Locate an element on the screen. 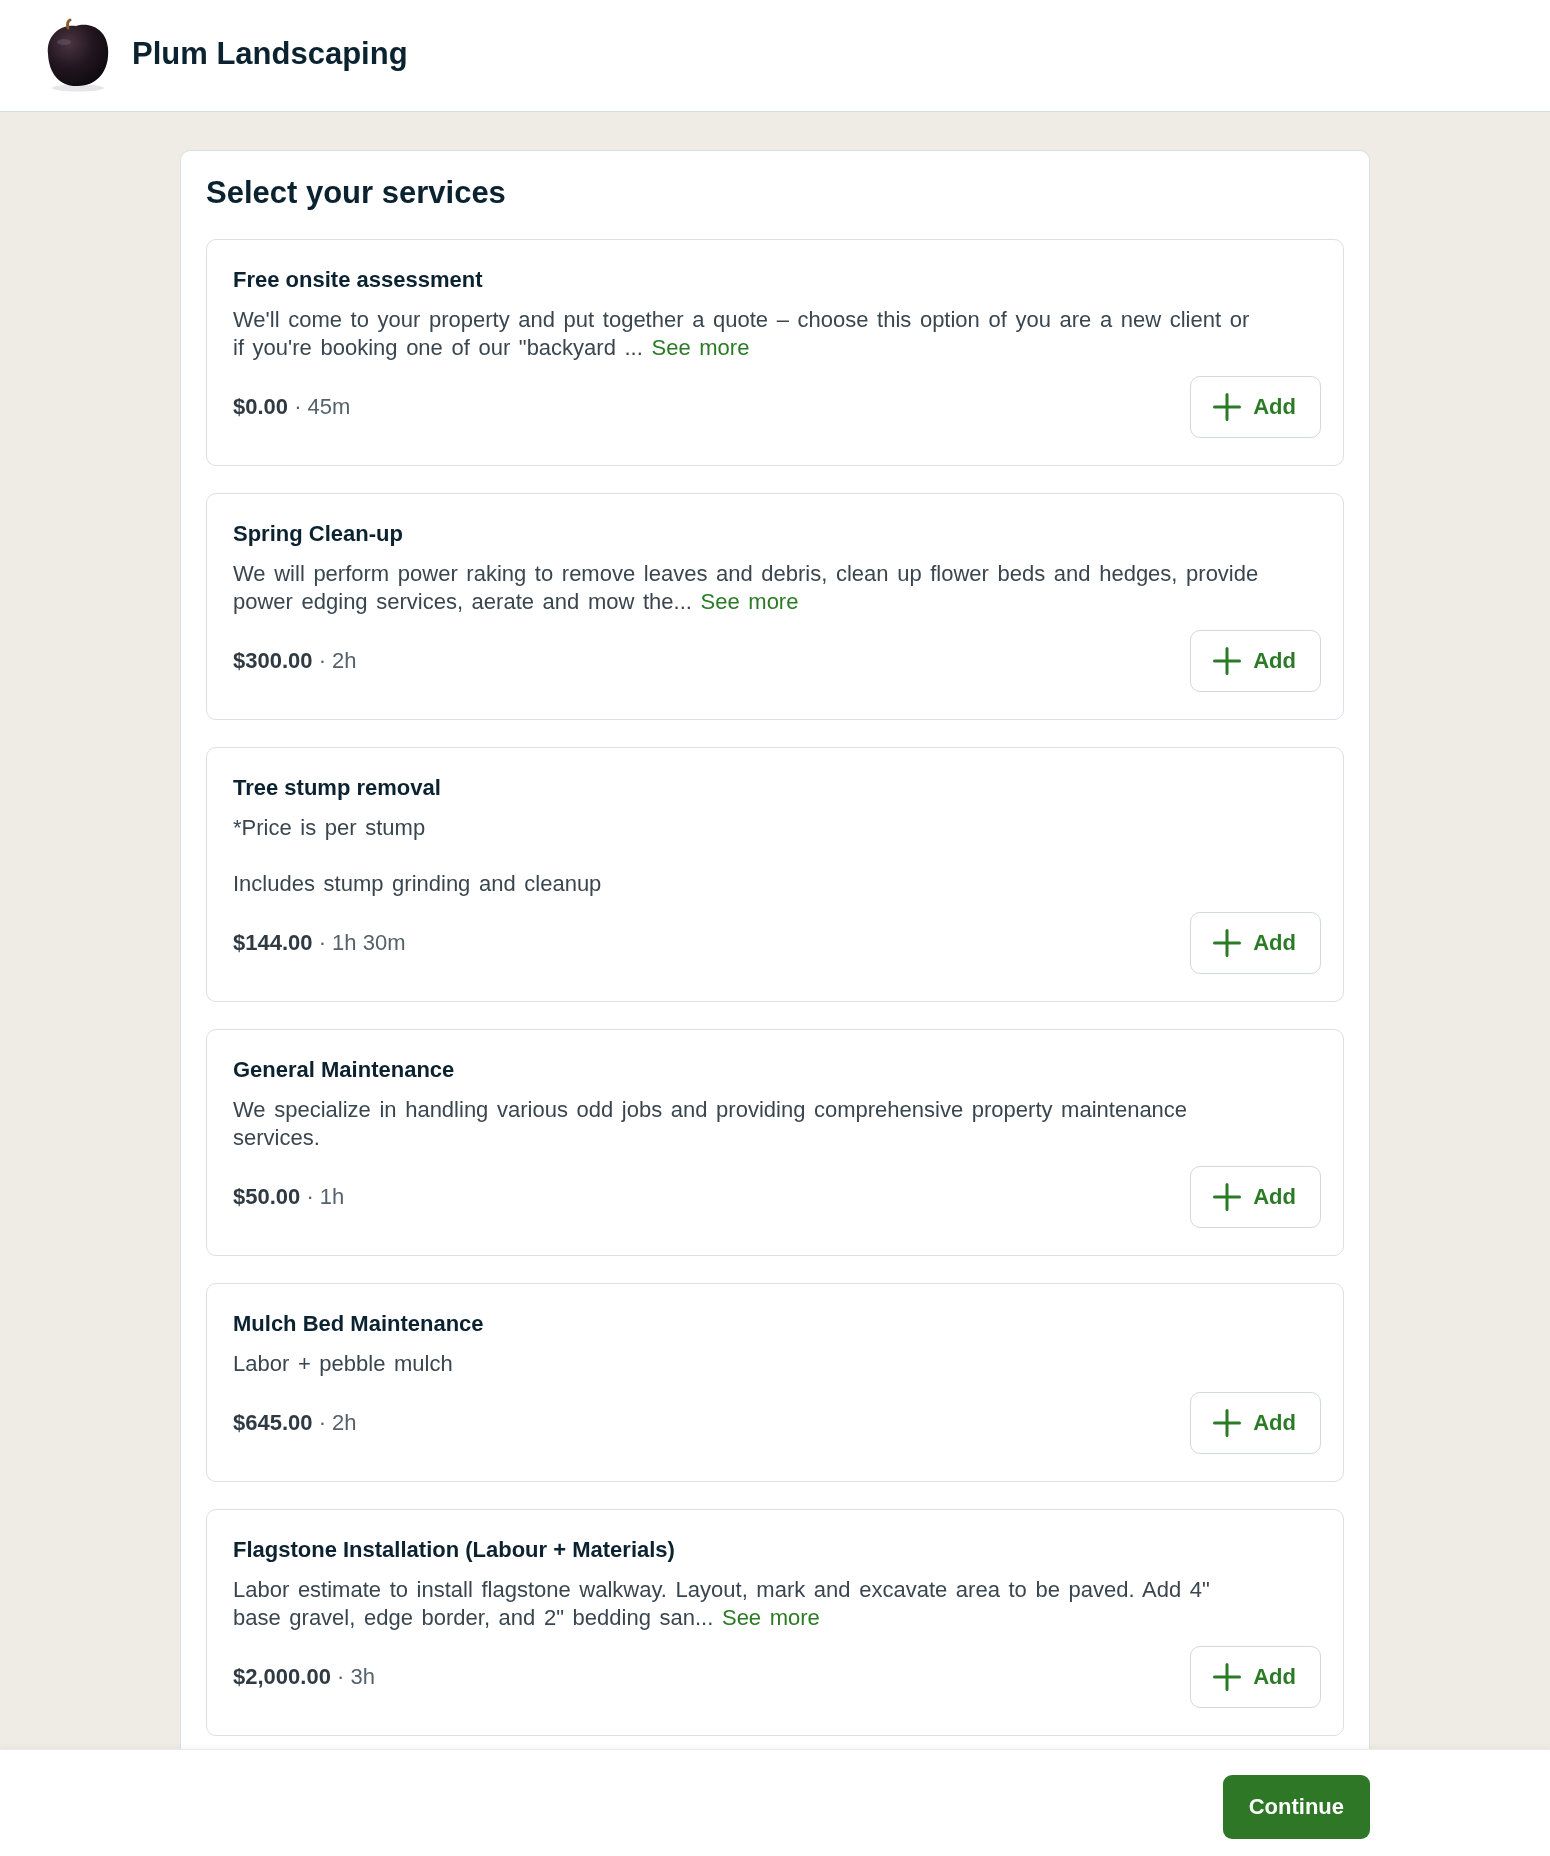 Image resolution: width=1550 pixels, height=1856 pixels. service-title: Flagstone Installation (Labour + Materials) is located at coordinates (454, 1550).